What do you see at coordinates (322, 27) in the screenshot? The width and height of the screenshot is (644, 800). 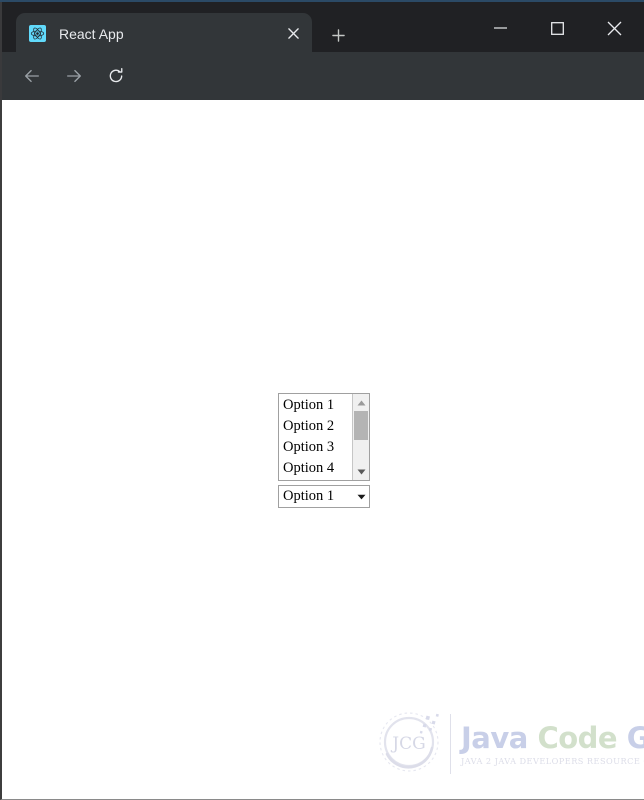 I see `tab-strip: React App` at bounding box center [322, 27].